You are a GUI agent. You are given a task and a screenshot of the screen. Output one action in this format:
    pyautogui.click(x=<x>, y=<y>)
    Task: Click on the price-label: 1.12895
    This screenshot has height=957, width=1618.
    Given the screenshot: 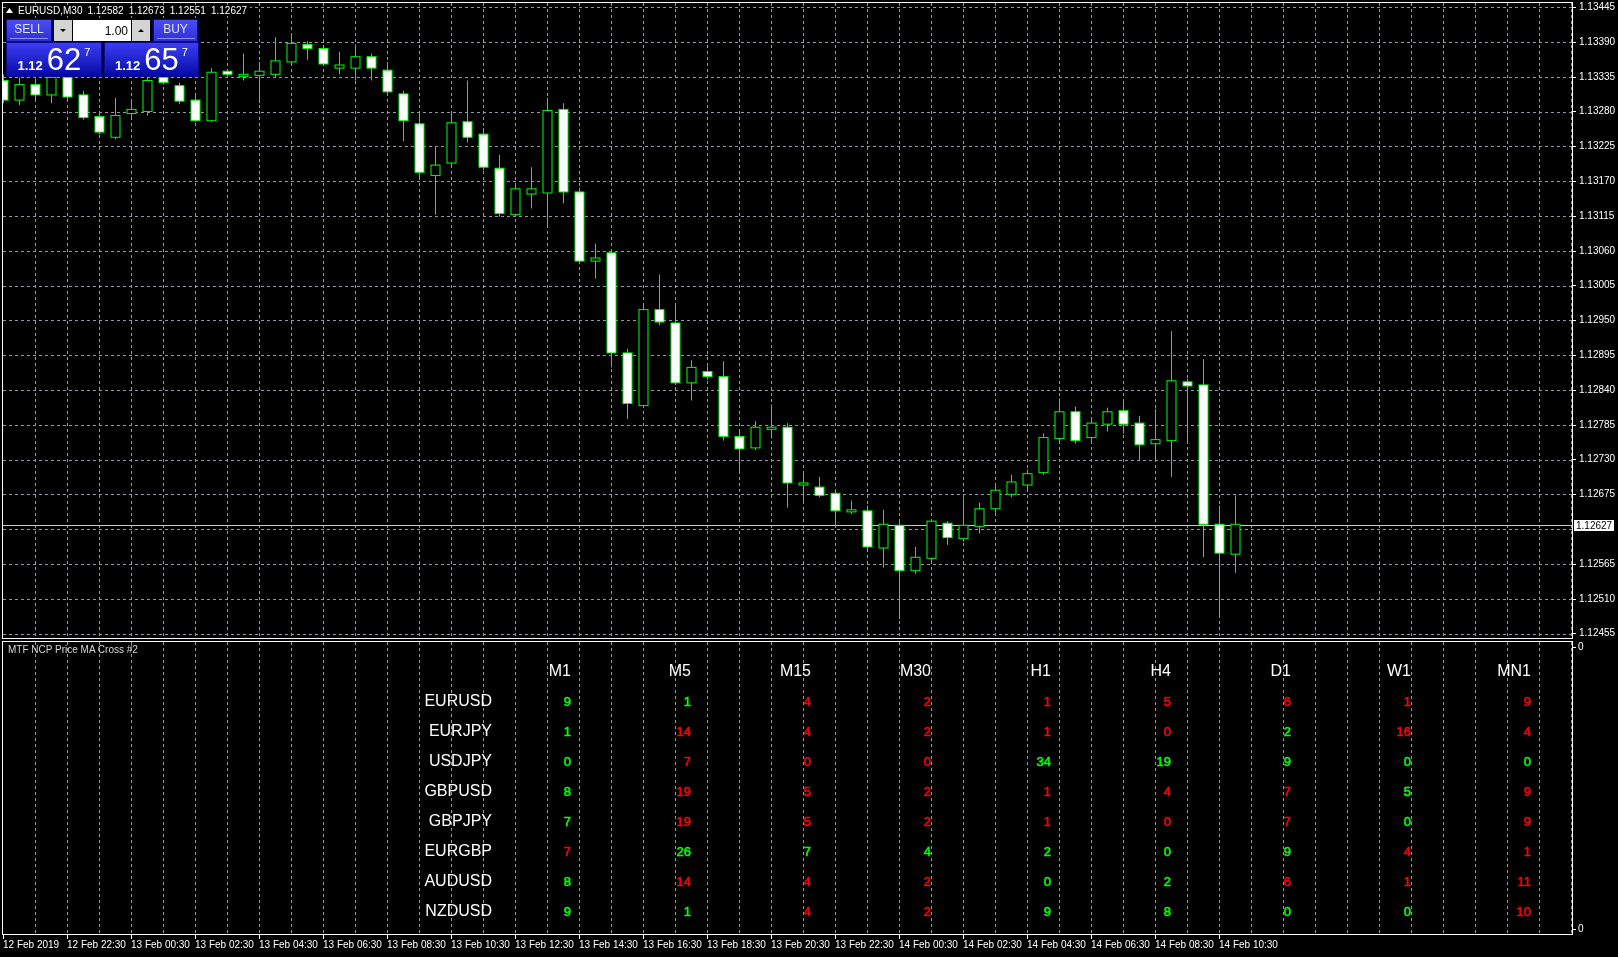 What is the action you would take?
    pyautogui.click(x=1597, y=354)
    